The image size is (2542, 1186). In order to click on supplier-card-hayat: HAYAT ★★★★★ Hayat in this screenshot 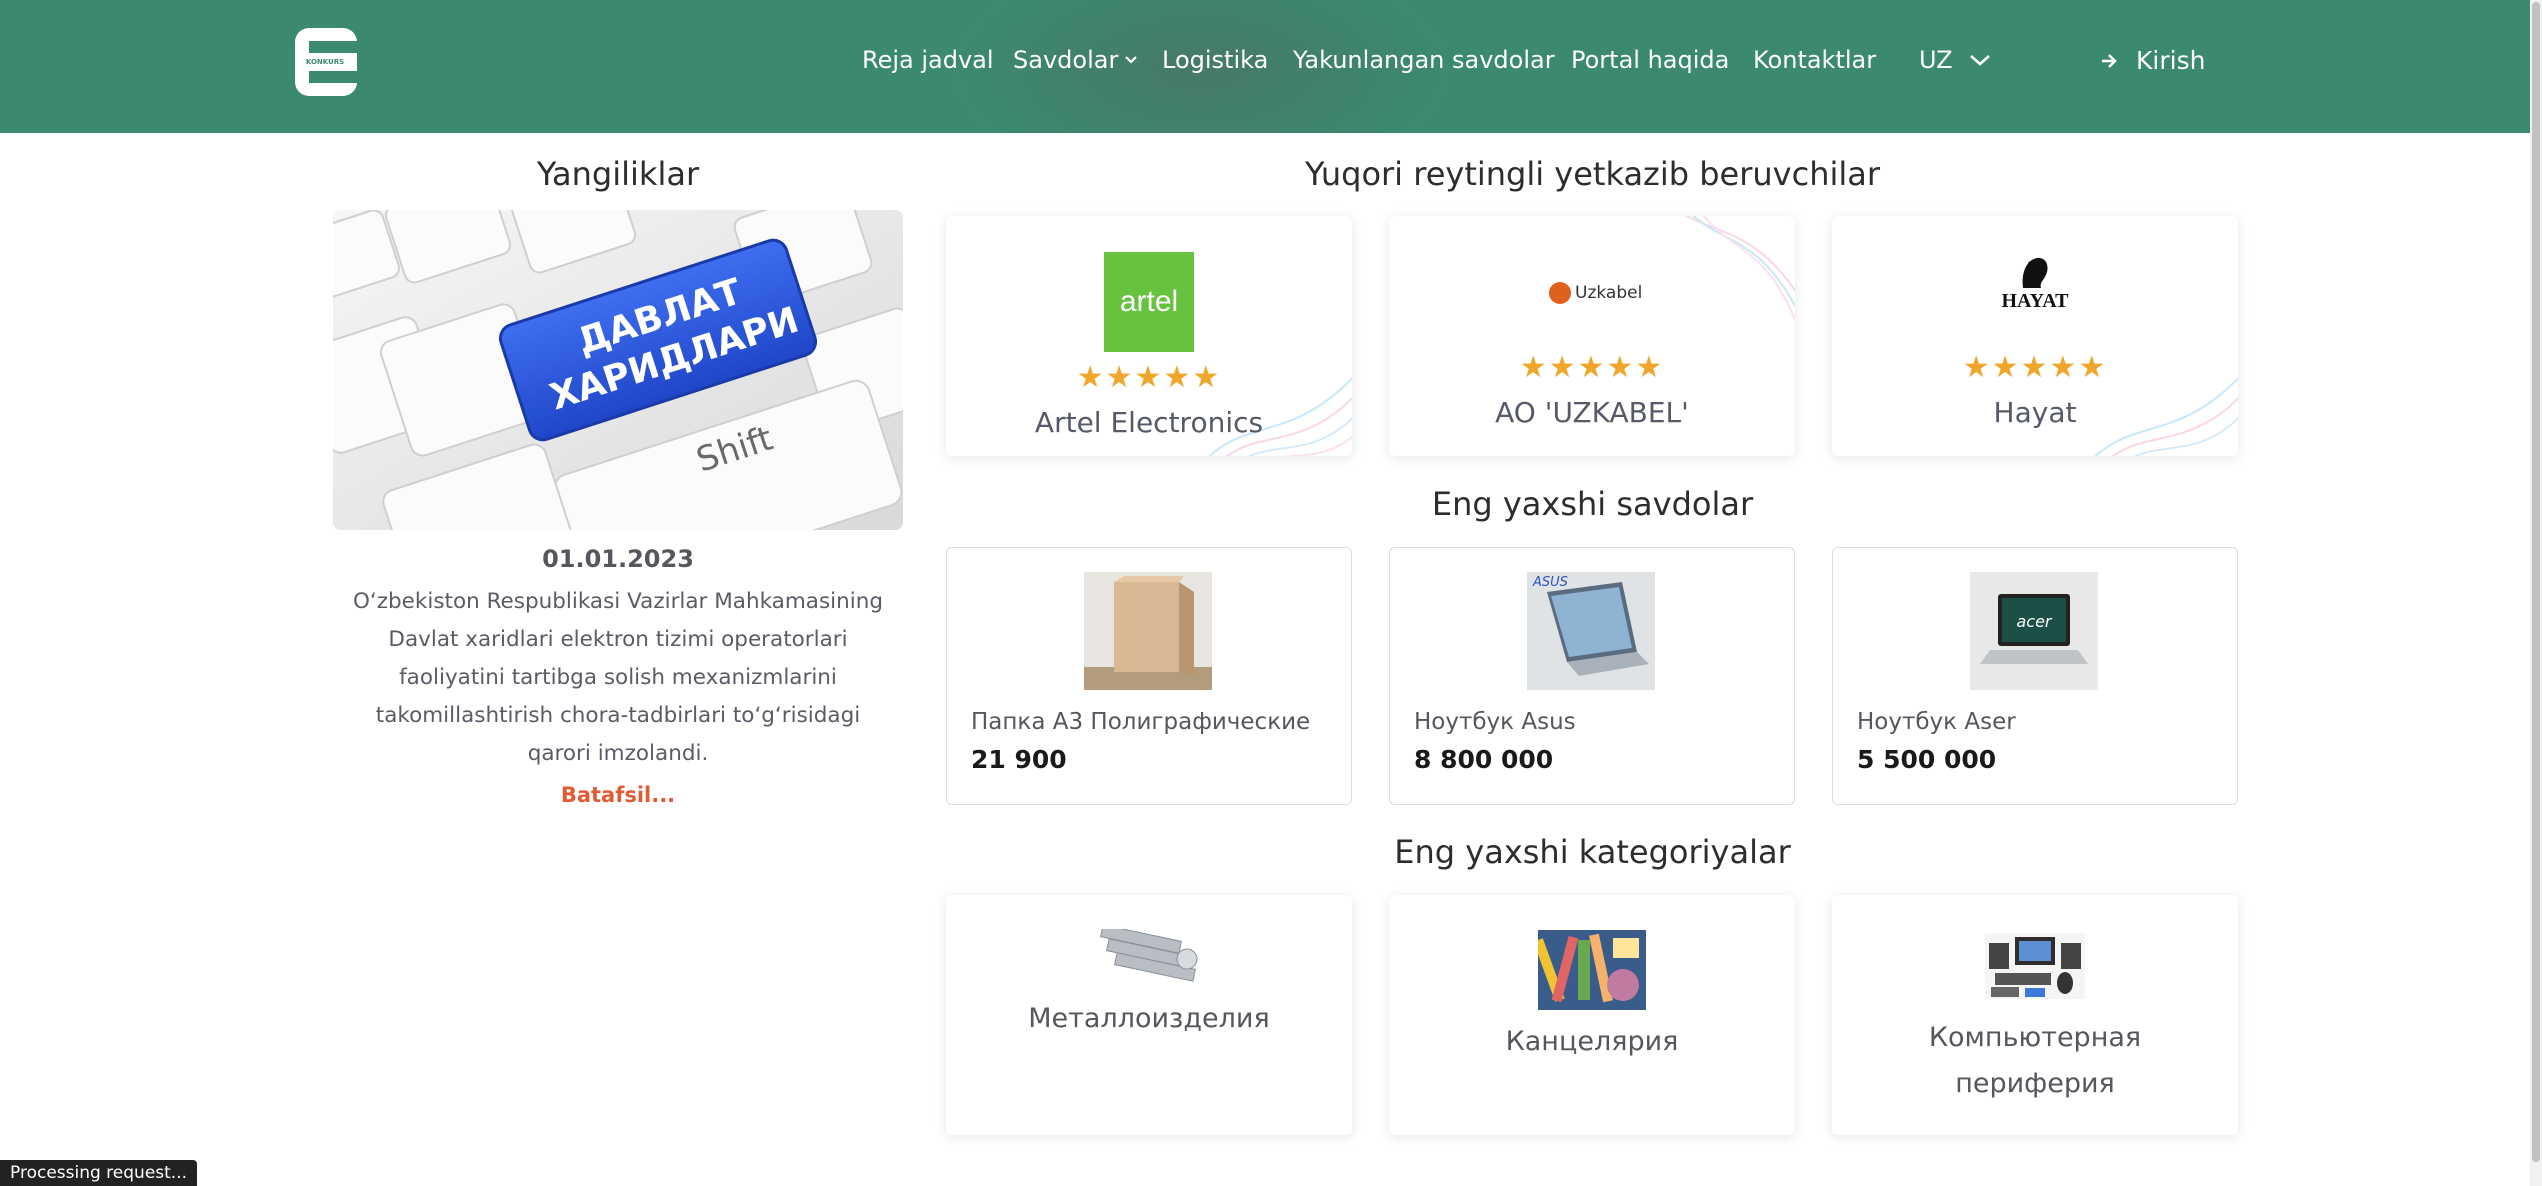, I will do `click(2035, 336)`.